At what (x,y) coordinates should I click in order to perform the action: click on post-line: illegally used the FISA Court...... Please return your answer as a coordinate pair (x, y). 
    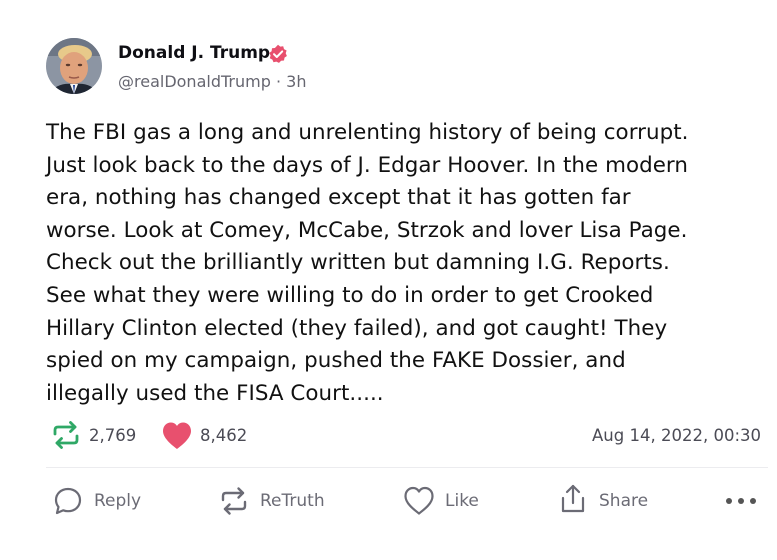
    Looking at the image, I should click on (215, 393).